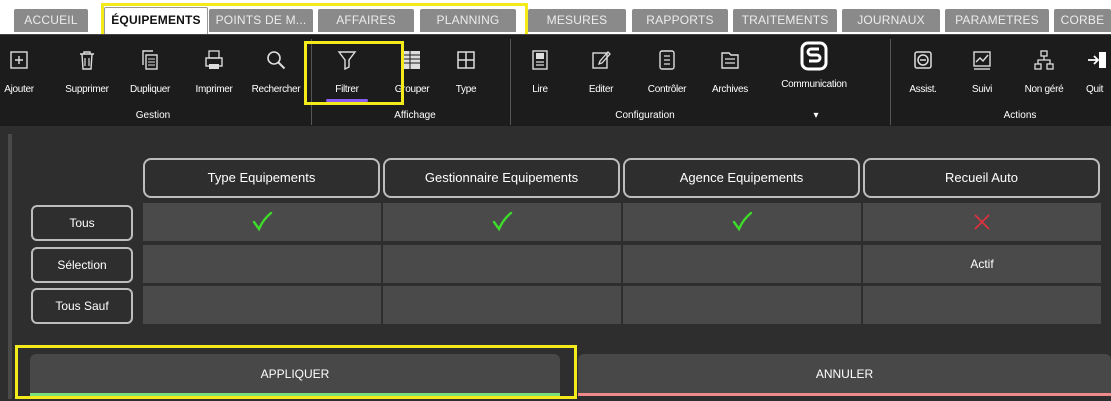 The image size is (1111, 401). Describe the element at coordinates (262, 264) in the screenshot. I see `cell-selection-type` at that location.